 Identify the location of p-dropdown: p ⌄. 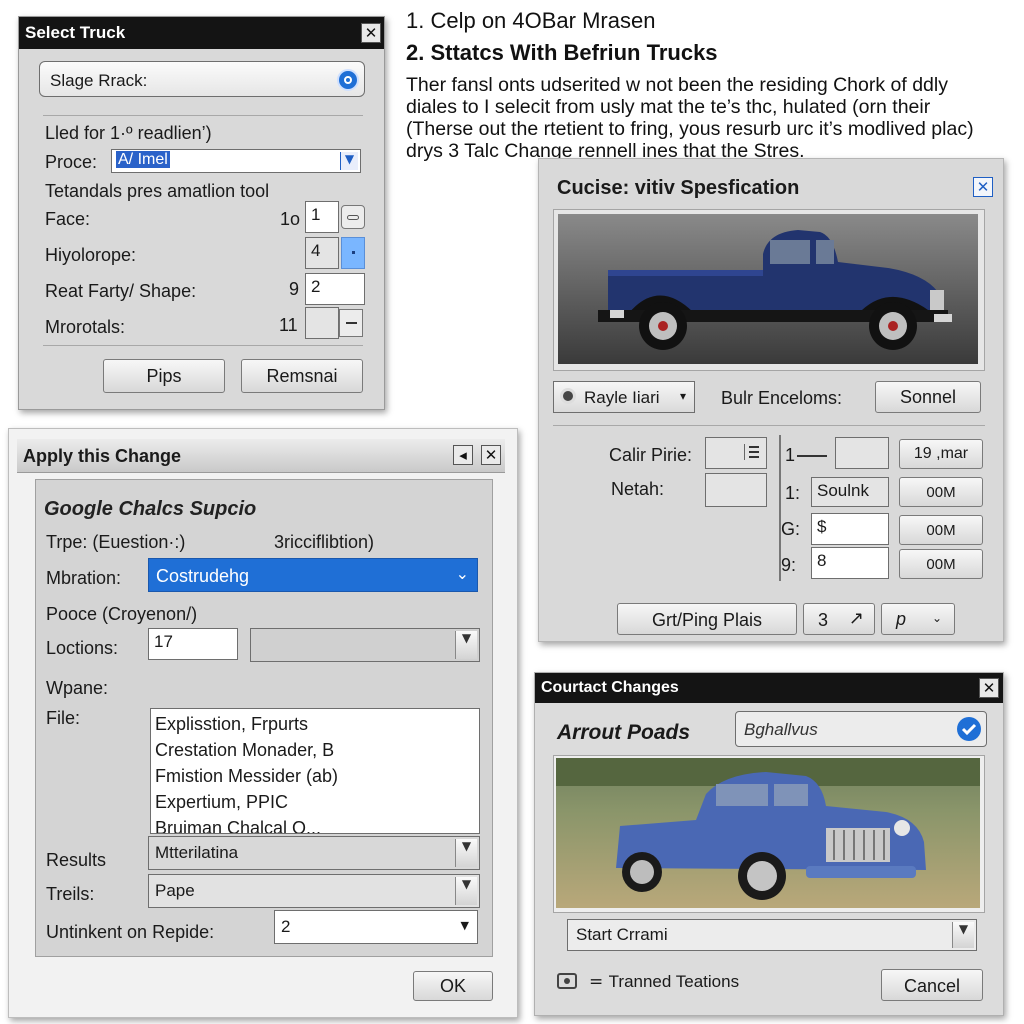
(918, 619).